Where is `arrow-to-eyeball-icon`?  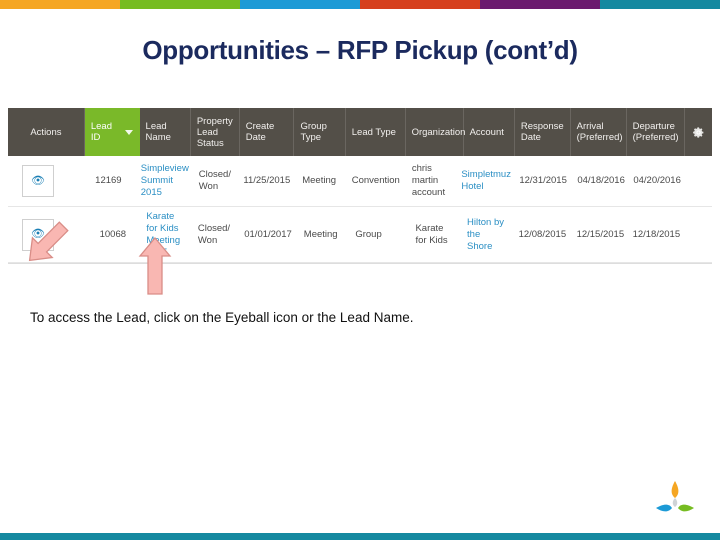
arrow-to-eyeball-icon is located at coordinates (48, 244).